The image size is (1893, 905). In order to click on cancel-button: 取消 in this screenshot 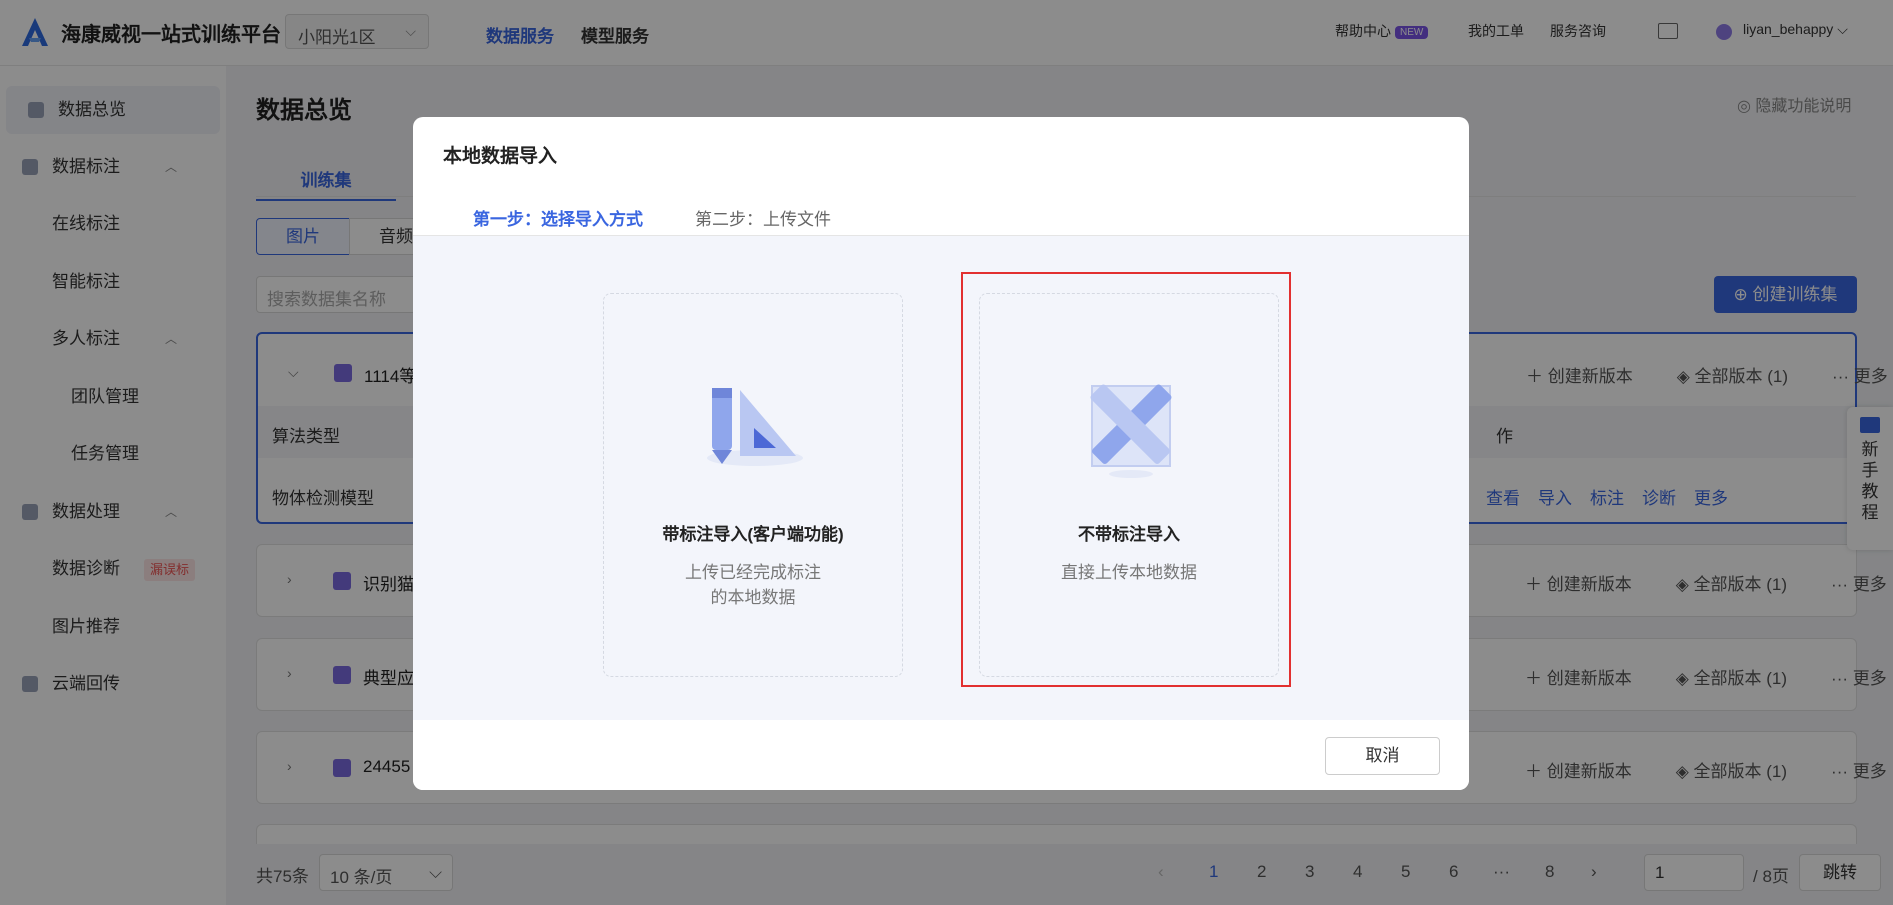, I will do `click(1382, 756)`.